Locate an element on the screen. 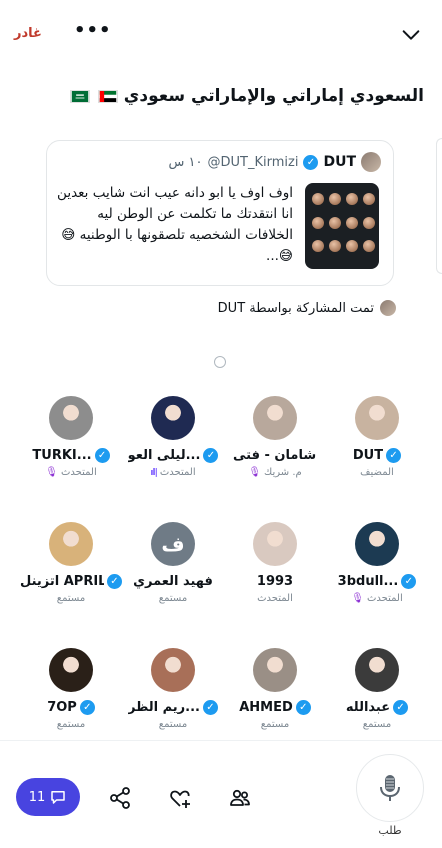 The height and width of the screenshot is (848, 442). participant-name: فهيد العمري is located at coordinates (173, 581).